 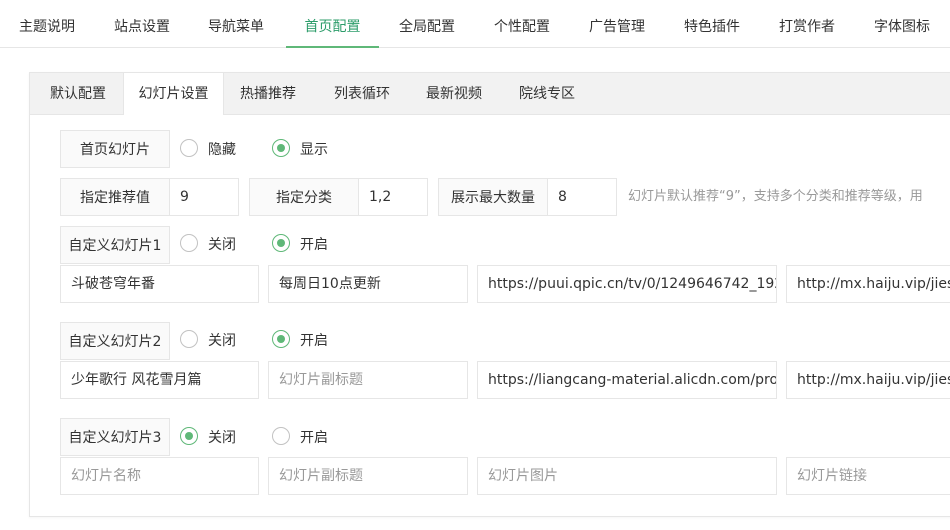 I want to click on nav-item-personal-config: 个性配置, so click(x=522, y=23).